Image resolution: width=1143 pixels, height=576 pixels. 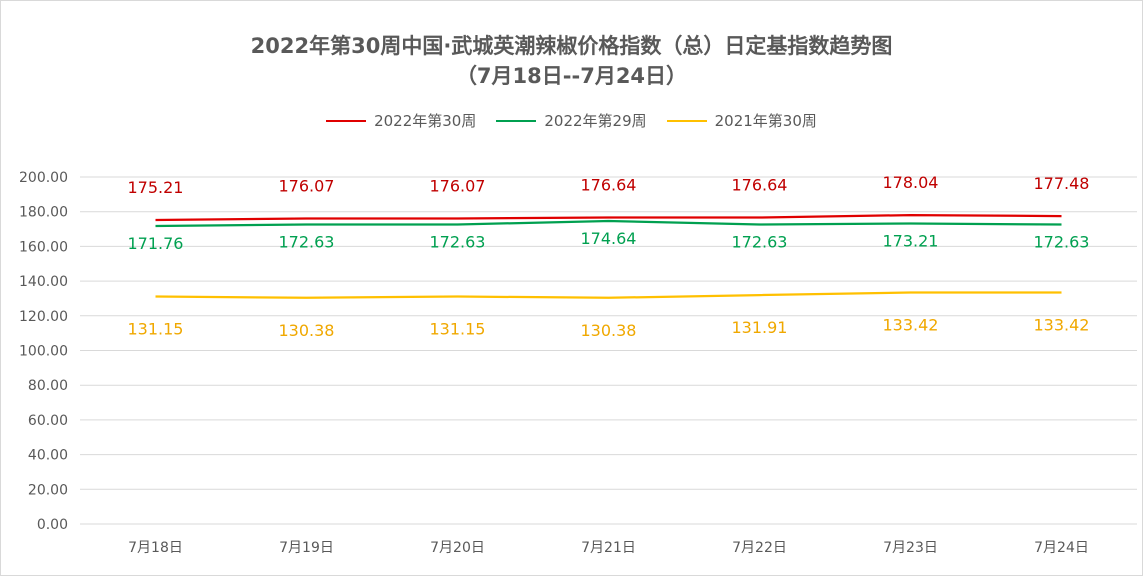 What do you see at coordinates (760, 185) in the screenshot?
I see `data-label-series-0-4: 176.64` at bounding box center [760, 185].